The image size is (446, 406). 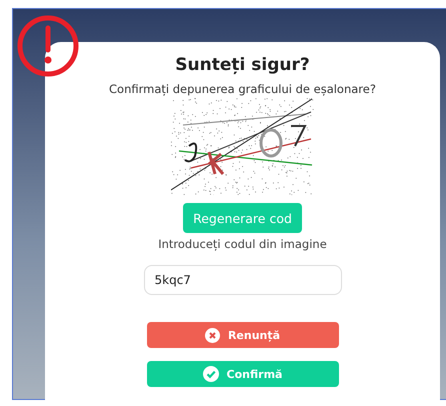 I want to click on code-input-field: 5kqc7, so click(x=243, y=280).